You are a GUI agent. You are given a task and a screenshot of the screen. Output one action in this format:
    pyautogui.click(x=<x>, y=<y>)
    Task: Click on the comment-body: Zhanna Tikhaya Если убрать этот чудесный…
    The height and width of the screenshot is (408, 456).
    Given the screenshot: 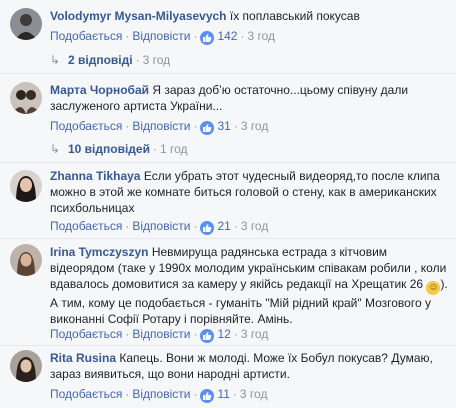 What is the action you would take?
    pyautogui.click(x=250, y=192)
    